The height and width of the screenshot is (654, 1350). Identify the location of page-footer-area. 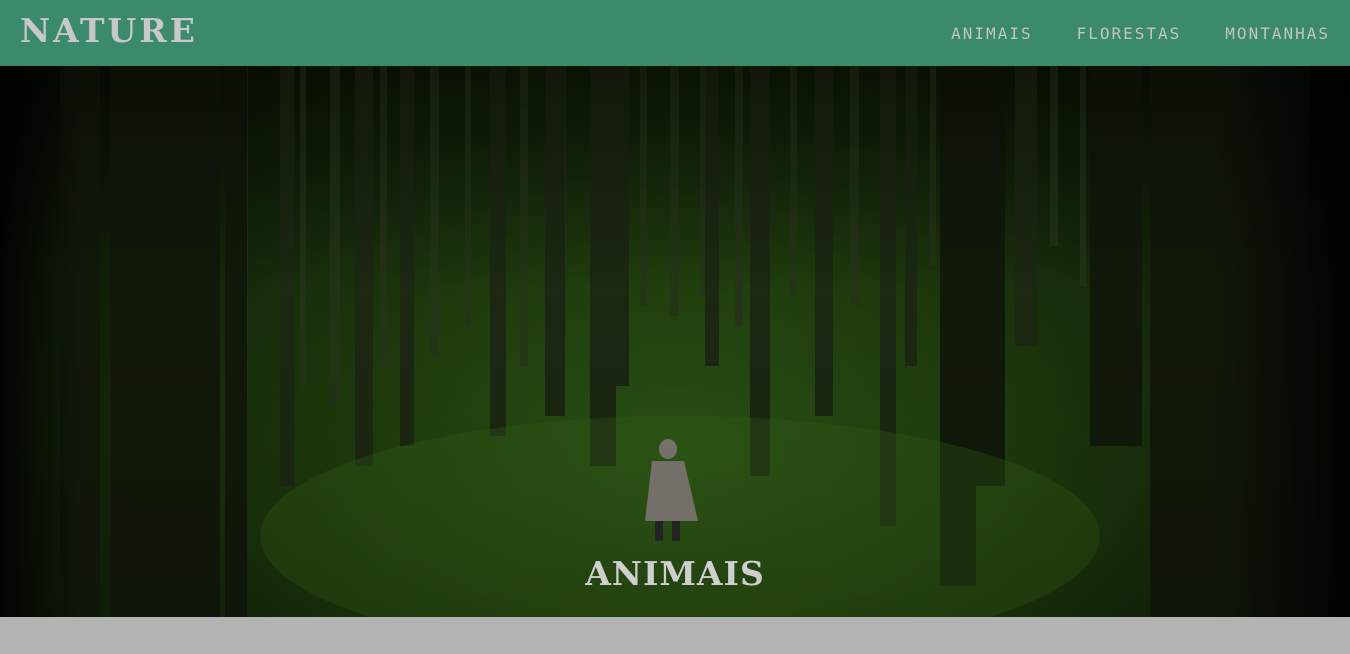
(675, 635).